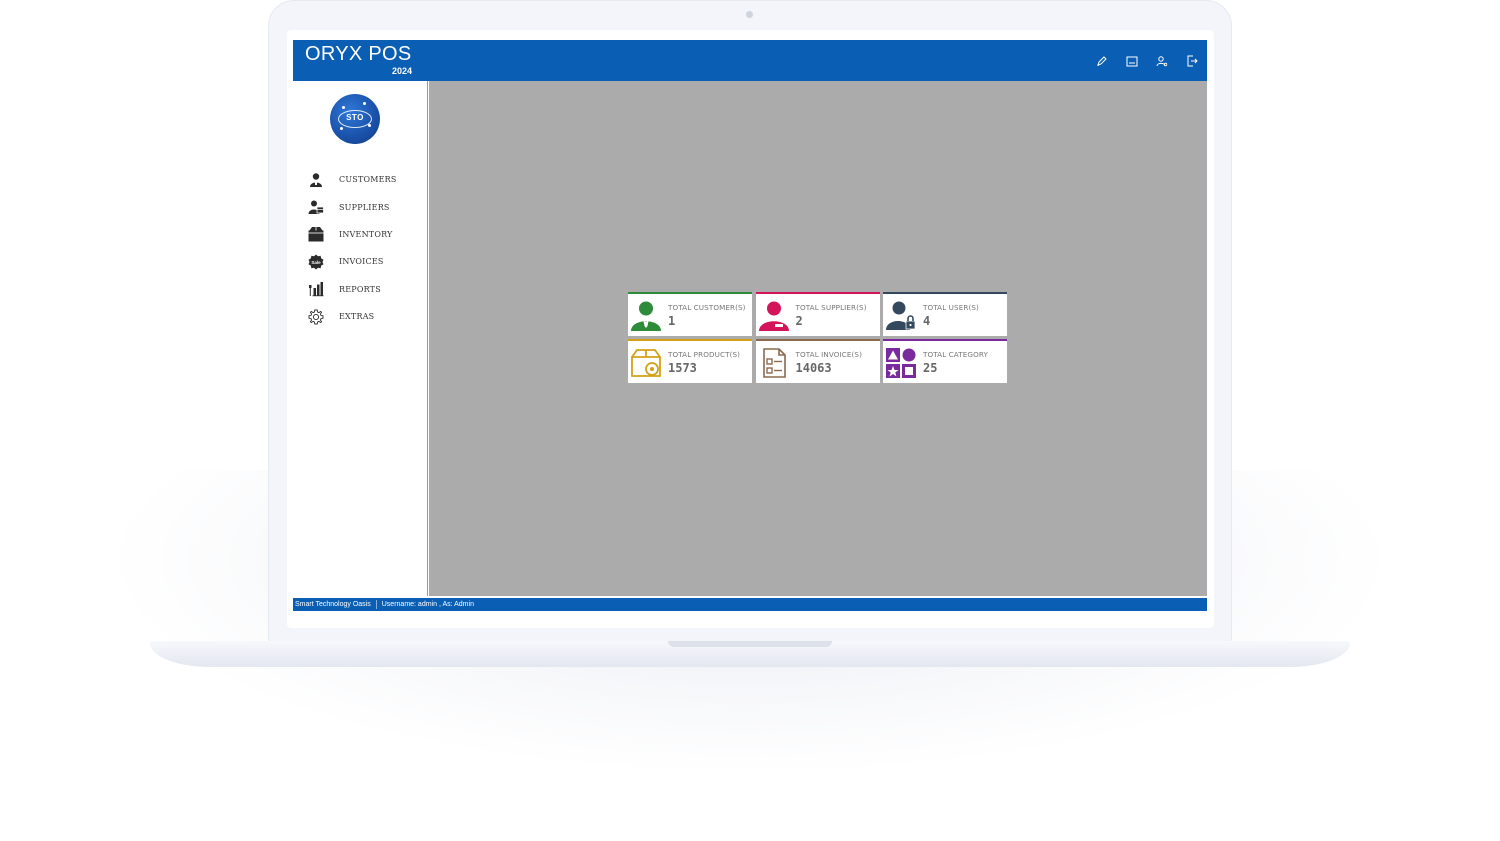  What do you see at coordinates (1102, 61) in the screenshot?
I see `pen-icon` at bounding box center [1102, 61].